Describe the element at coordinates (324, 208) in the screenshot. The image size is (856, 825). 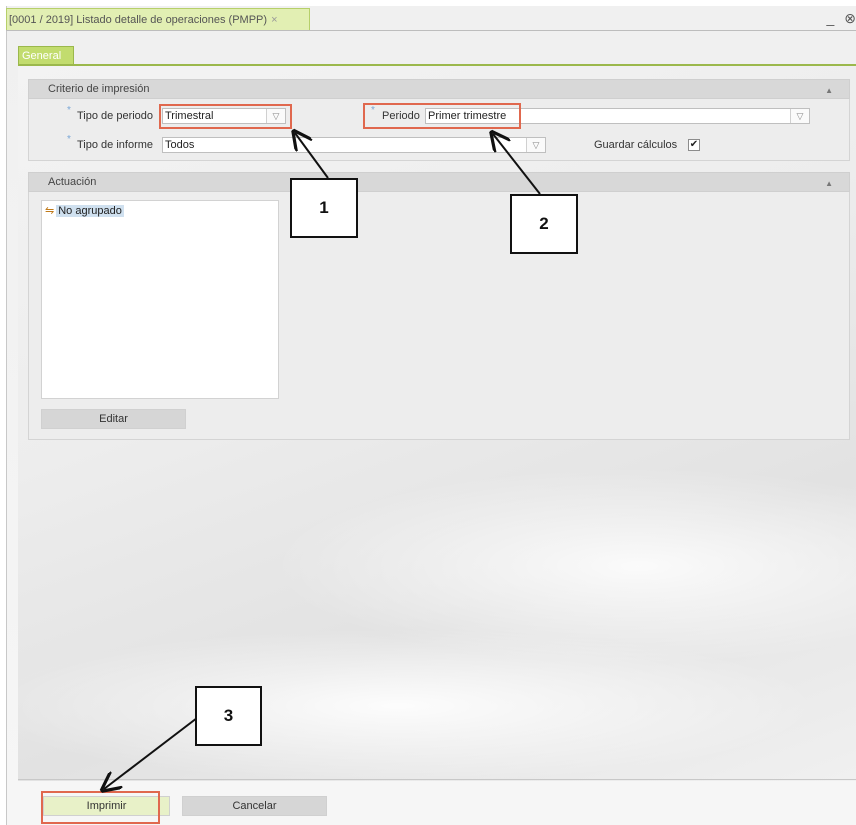
I see `callout-1: 1` at that location.